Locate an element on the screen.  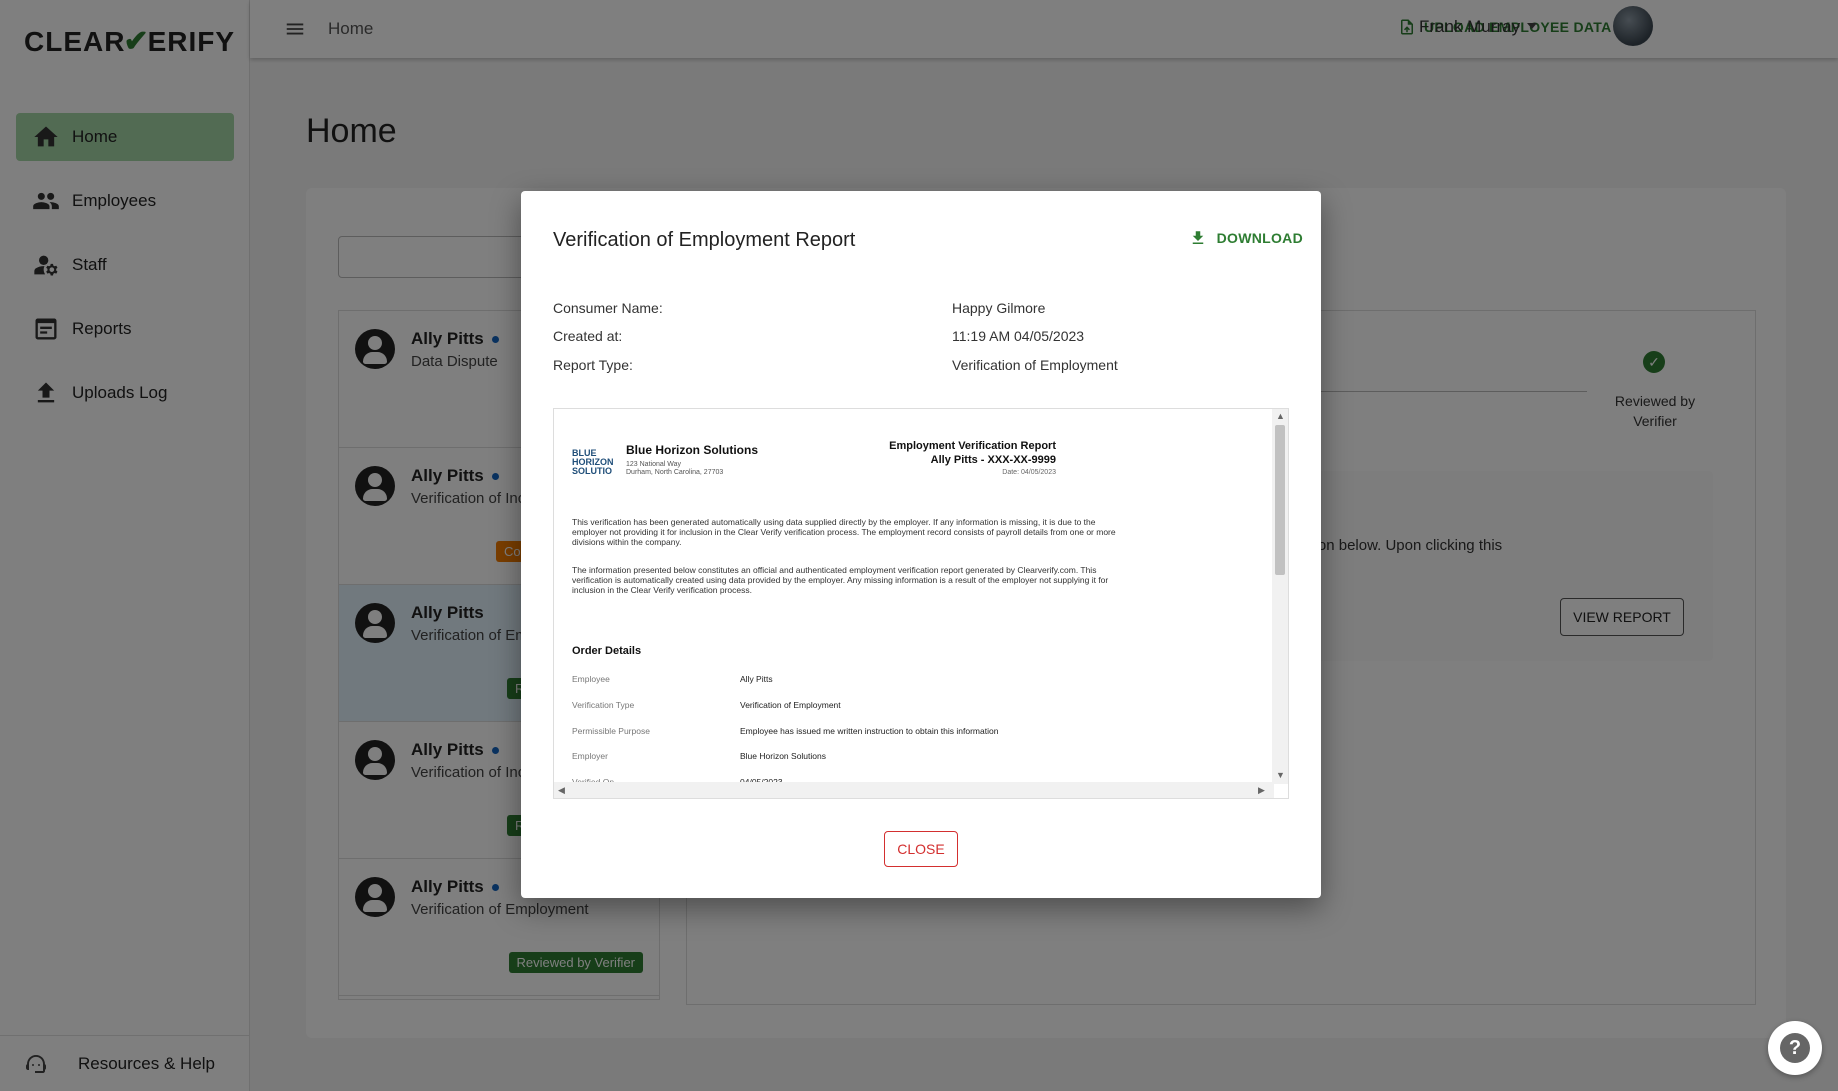
doc-address-line1: 123 National Way is located at coordinates (653, 464).